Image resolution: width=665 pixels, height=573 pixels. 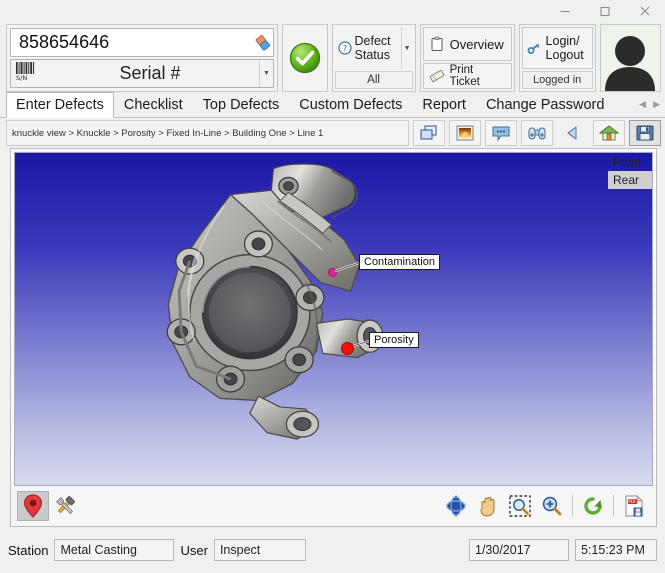 What do you see at coordinates (632, 501) in the screenshot?
I see `svg-text: PDF` at bounding box center [632, 501].